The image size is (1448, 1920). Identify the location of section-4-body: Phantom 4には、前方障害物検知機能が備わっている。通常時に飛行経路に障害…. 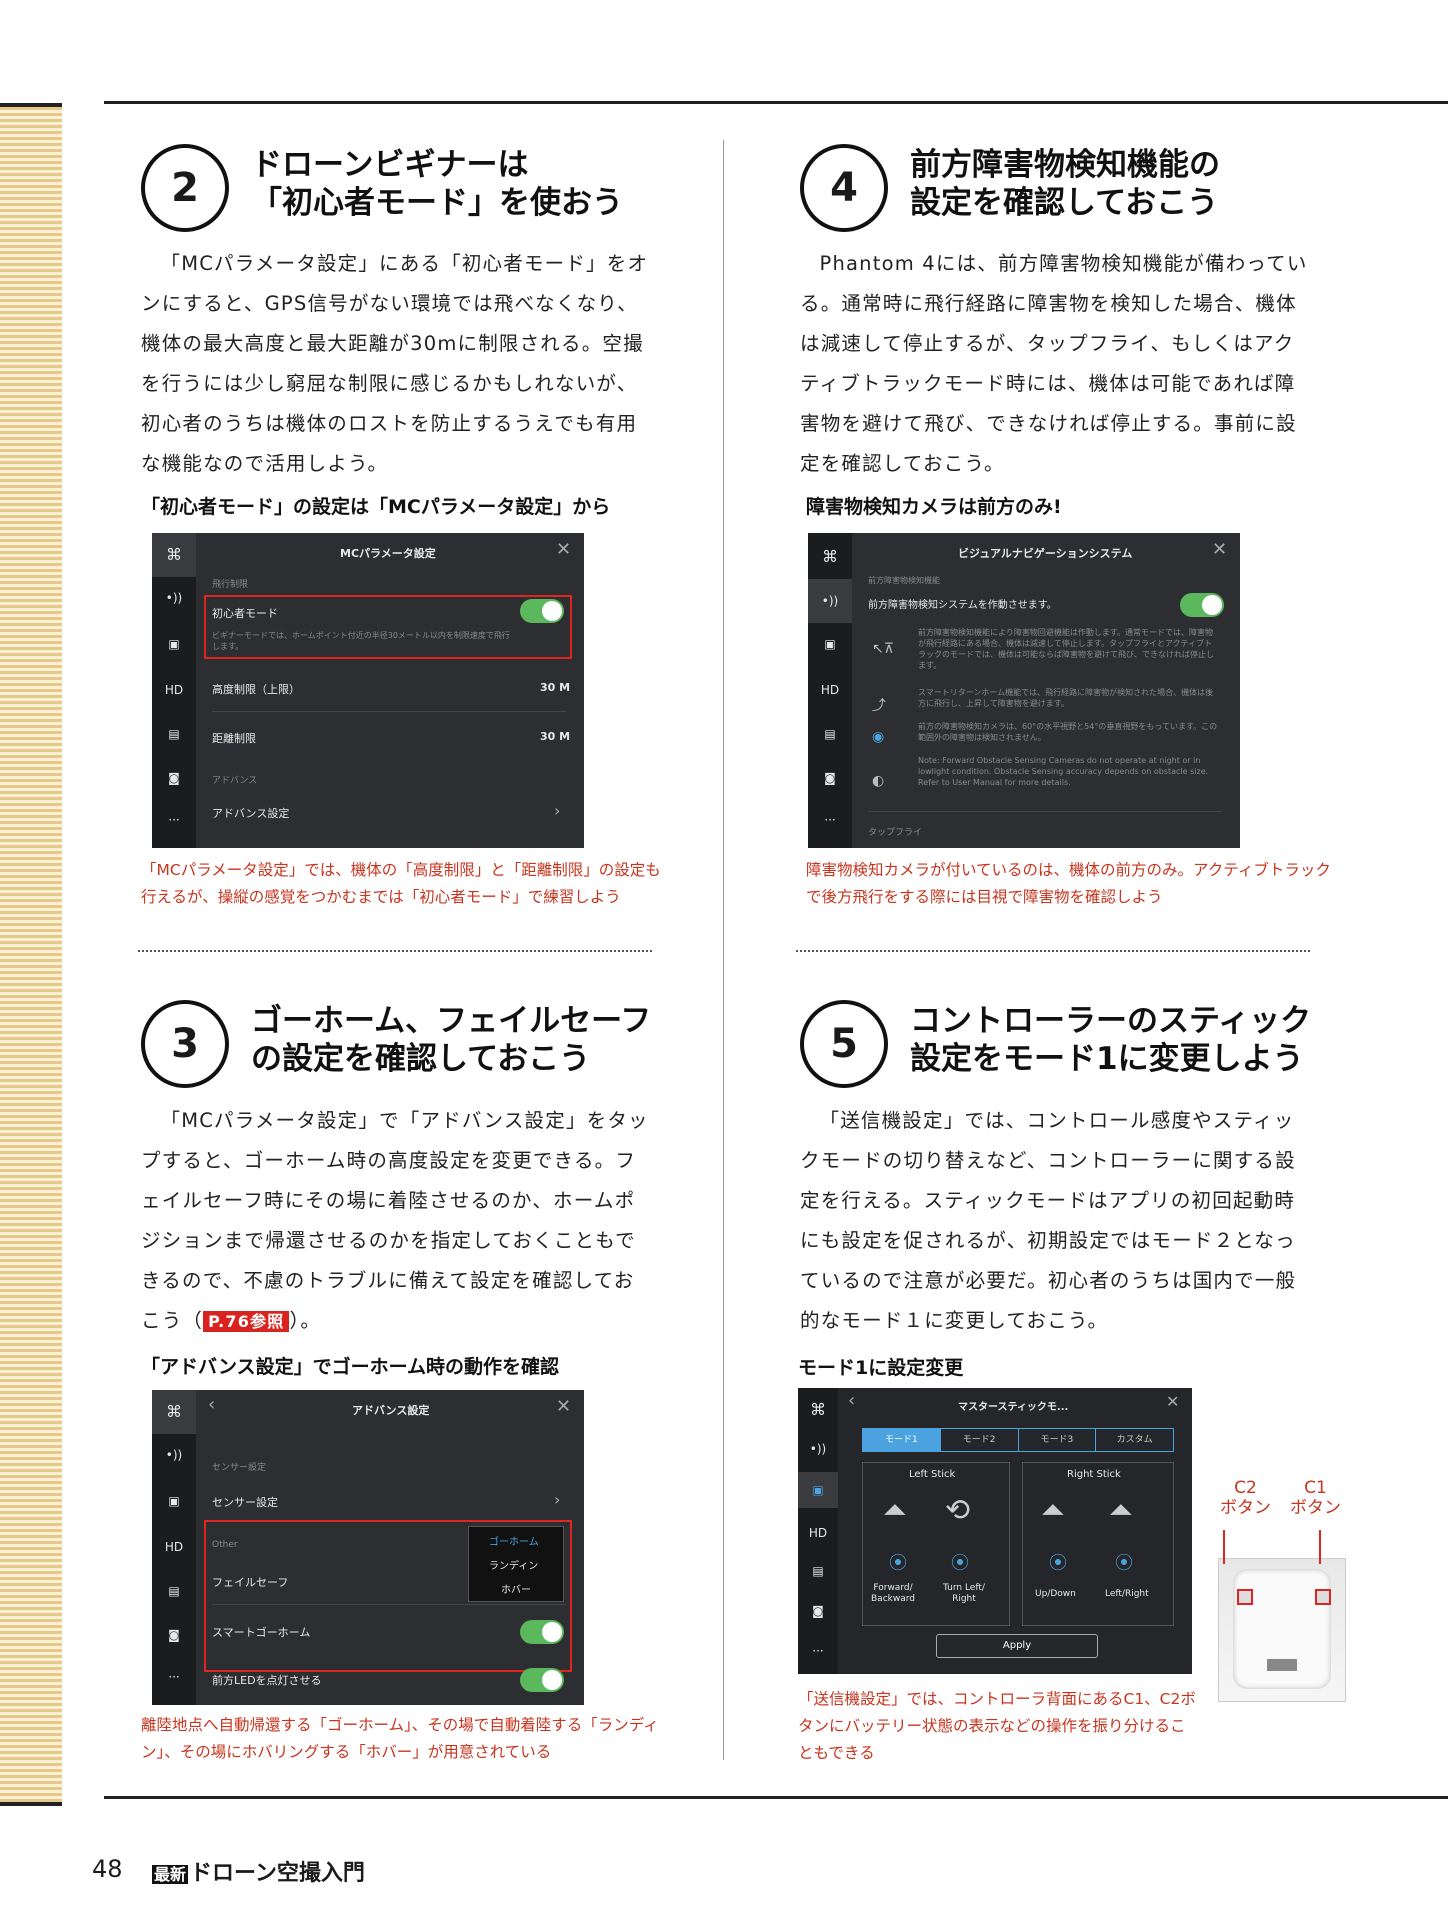
(1054, 363).